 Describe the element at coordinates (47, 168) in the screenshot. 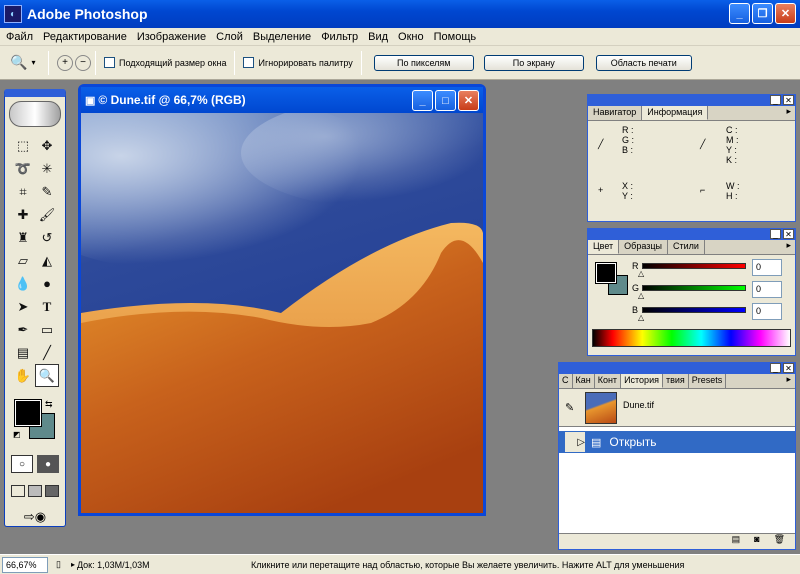

I see `magic-wand-tool-icon: ✳` at that location.